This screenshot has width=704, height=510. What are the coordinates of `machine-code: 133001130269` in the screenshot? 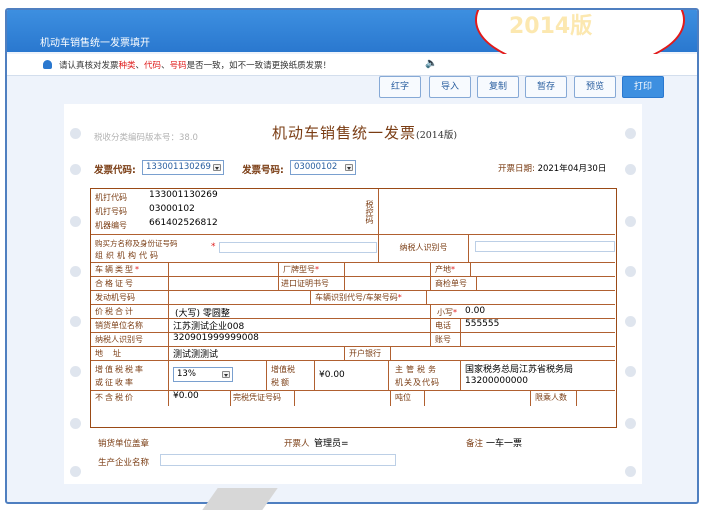 It's located at (183, 195).